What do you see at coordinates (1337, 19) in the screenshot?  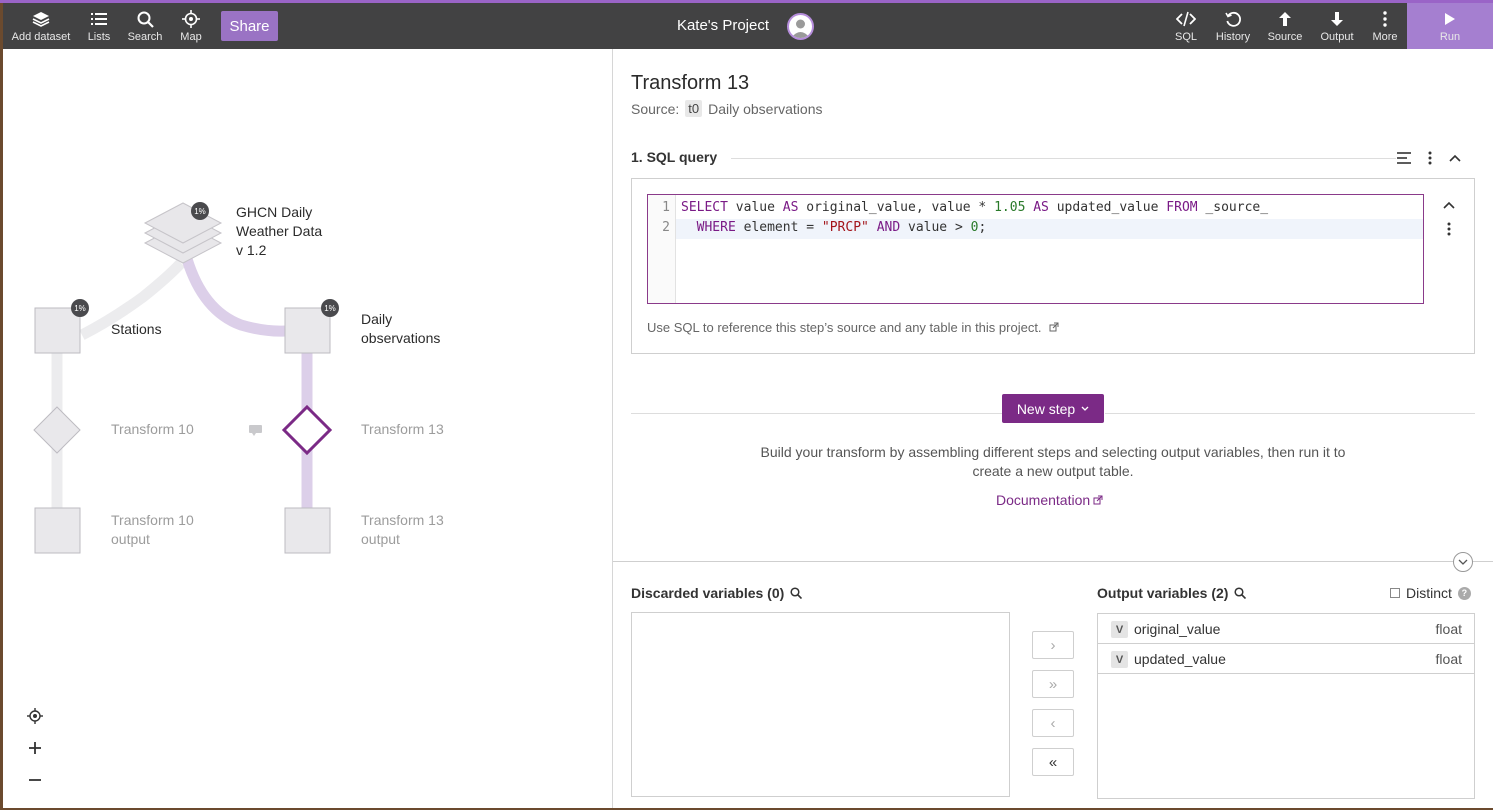 I see `arrow-down-icon` at bounding box center [1337, 19].